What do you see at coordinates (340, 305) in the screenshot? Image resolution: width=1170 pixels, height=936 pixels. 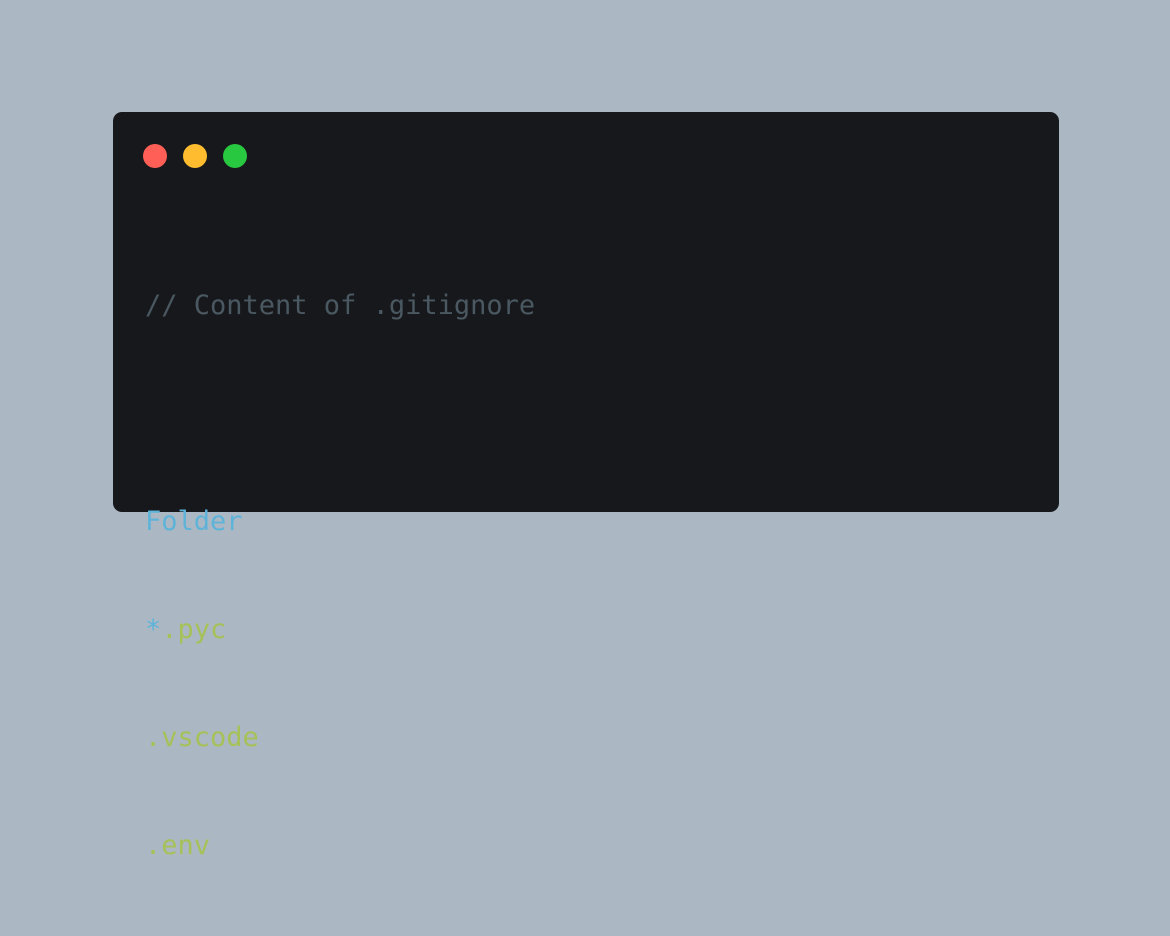 I see `code-comment: // Content of .gitignore` at bounding box center [340, 305].